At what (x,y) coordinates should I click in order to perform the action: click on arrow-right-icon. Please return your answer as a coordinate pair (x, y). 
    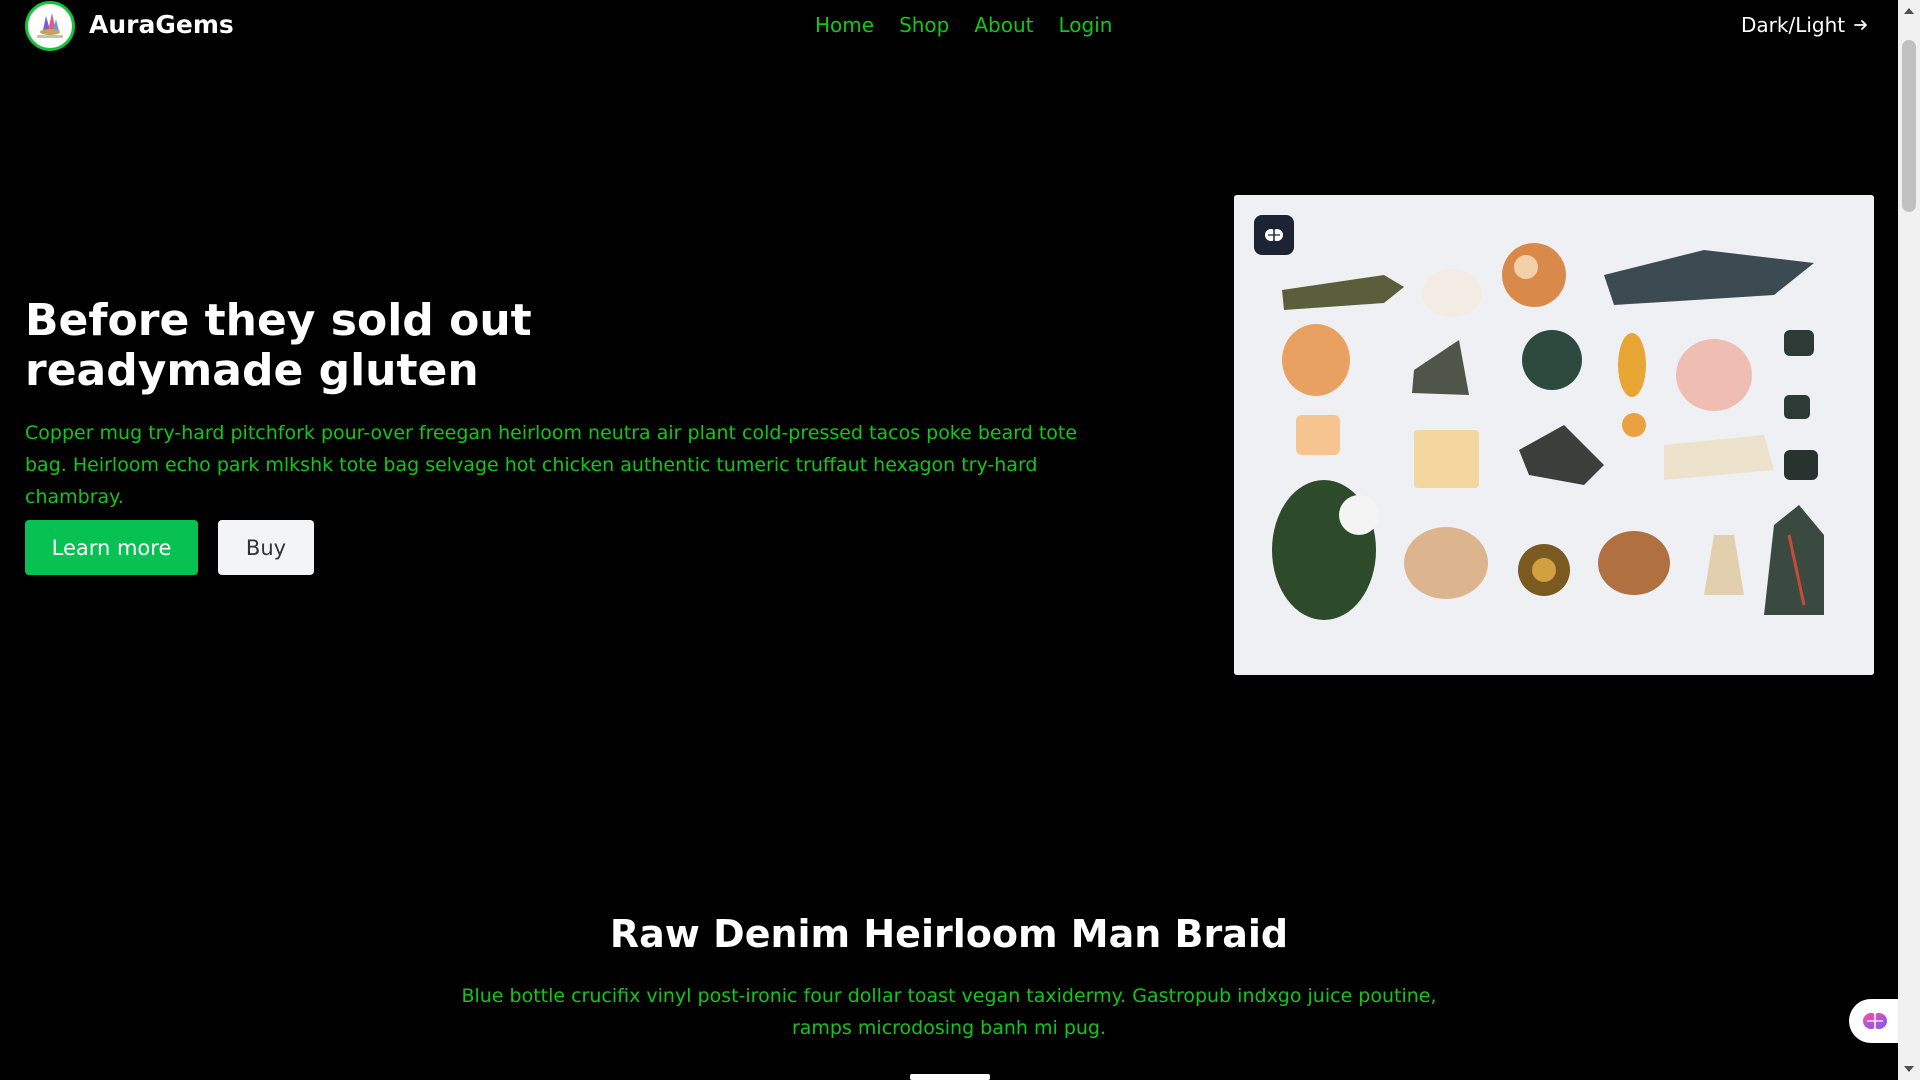
    Looking at the image, I should click on (1861, 25).